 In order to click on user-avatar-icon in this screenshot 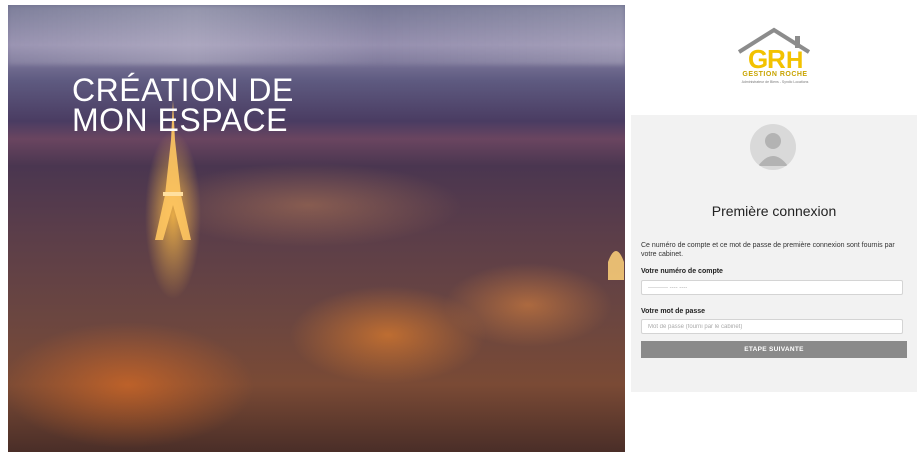, I will do `click(773, 147)`.